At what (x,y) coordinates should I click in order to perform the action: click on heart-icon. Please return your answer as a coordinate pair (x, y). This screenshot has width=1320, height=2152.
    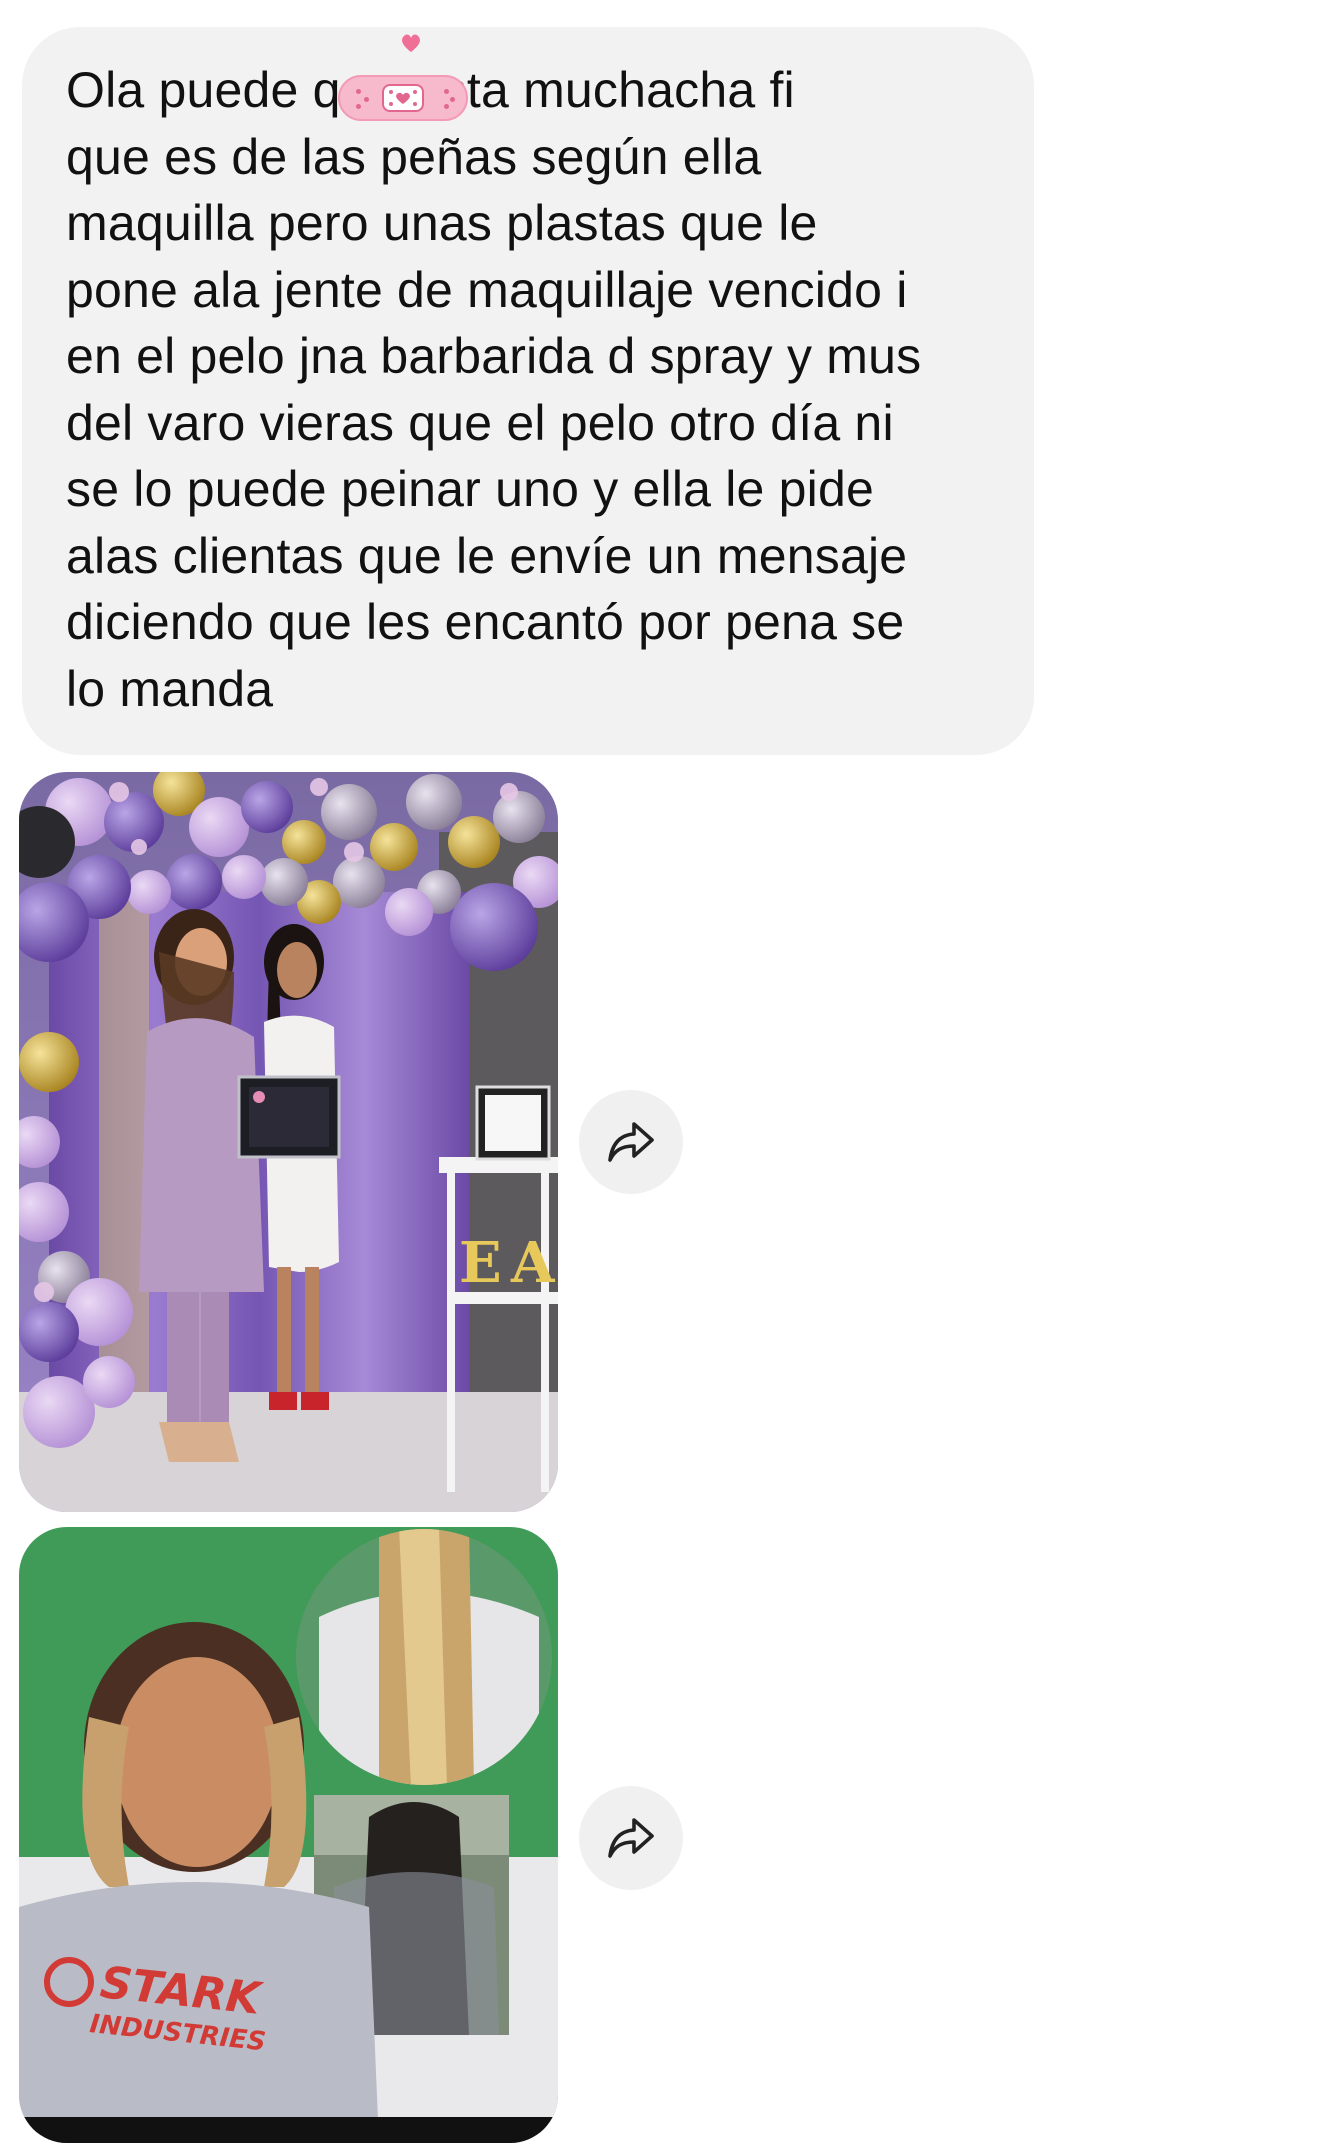
    Looking at the image, I should click on (411, 43).